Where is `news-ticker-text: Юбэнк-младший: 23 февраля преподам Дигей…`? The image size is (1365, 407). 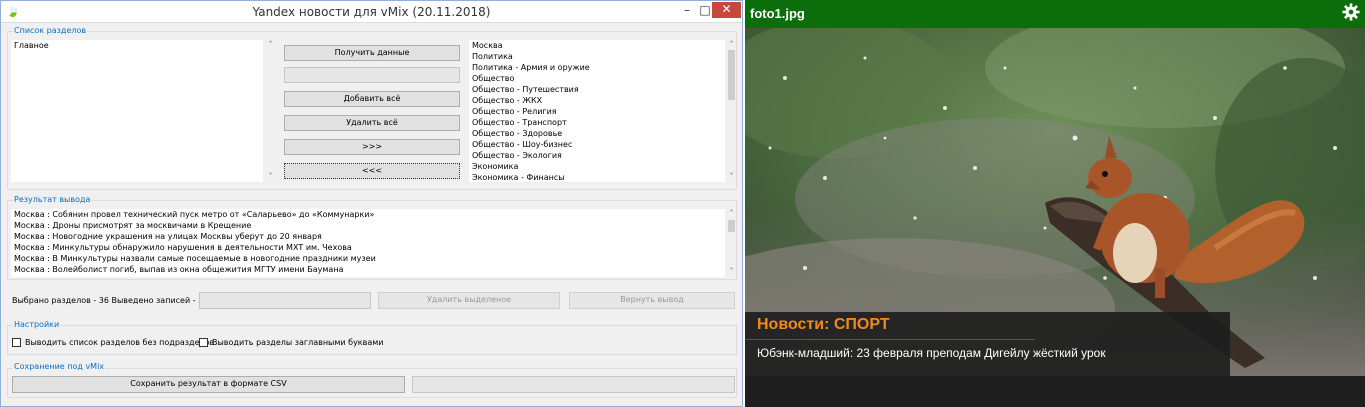
news-ticker-text: Юбэнк-младший: 23 февраля преподам Дигей… is located at coordinates (931, 353).